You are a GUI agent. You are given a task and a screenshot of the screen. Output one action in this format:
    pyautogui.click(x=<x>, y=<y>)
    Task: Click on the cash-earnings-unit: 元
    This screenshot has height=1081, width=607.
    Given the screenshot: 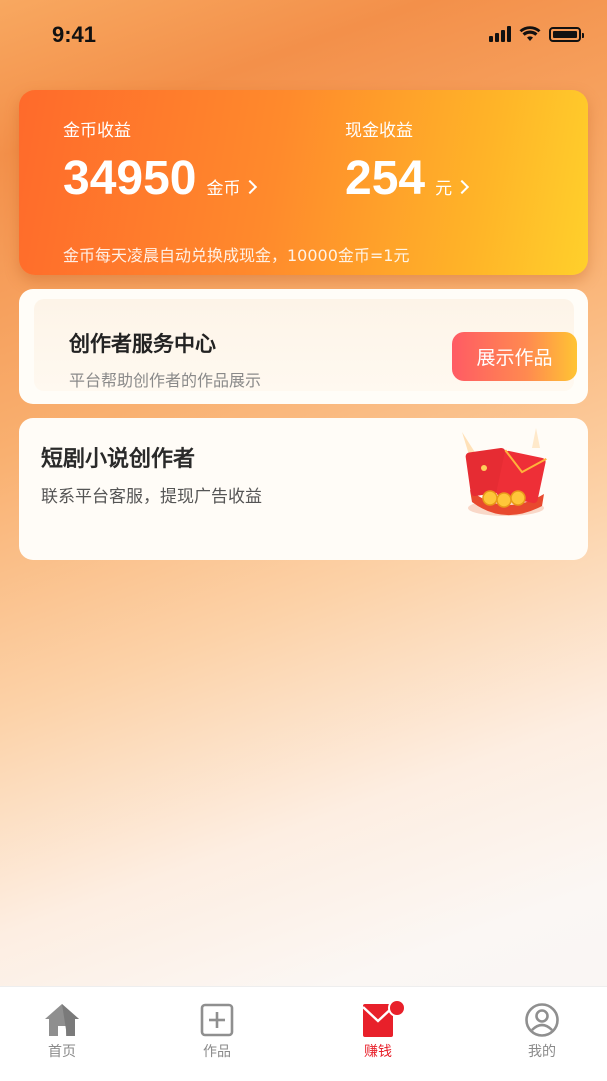 What is the action you would take?
    pyautogui.click(x=444, y=189)
    